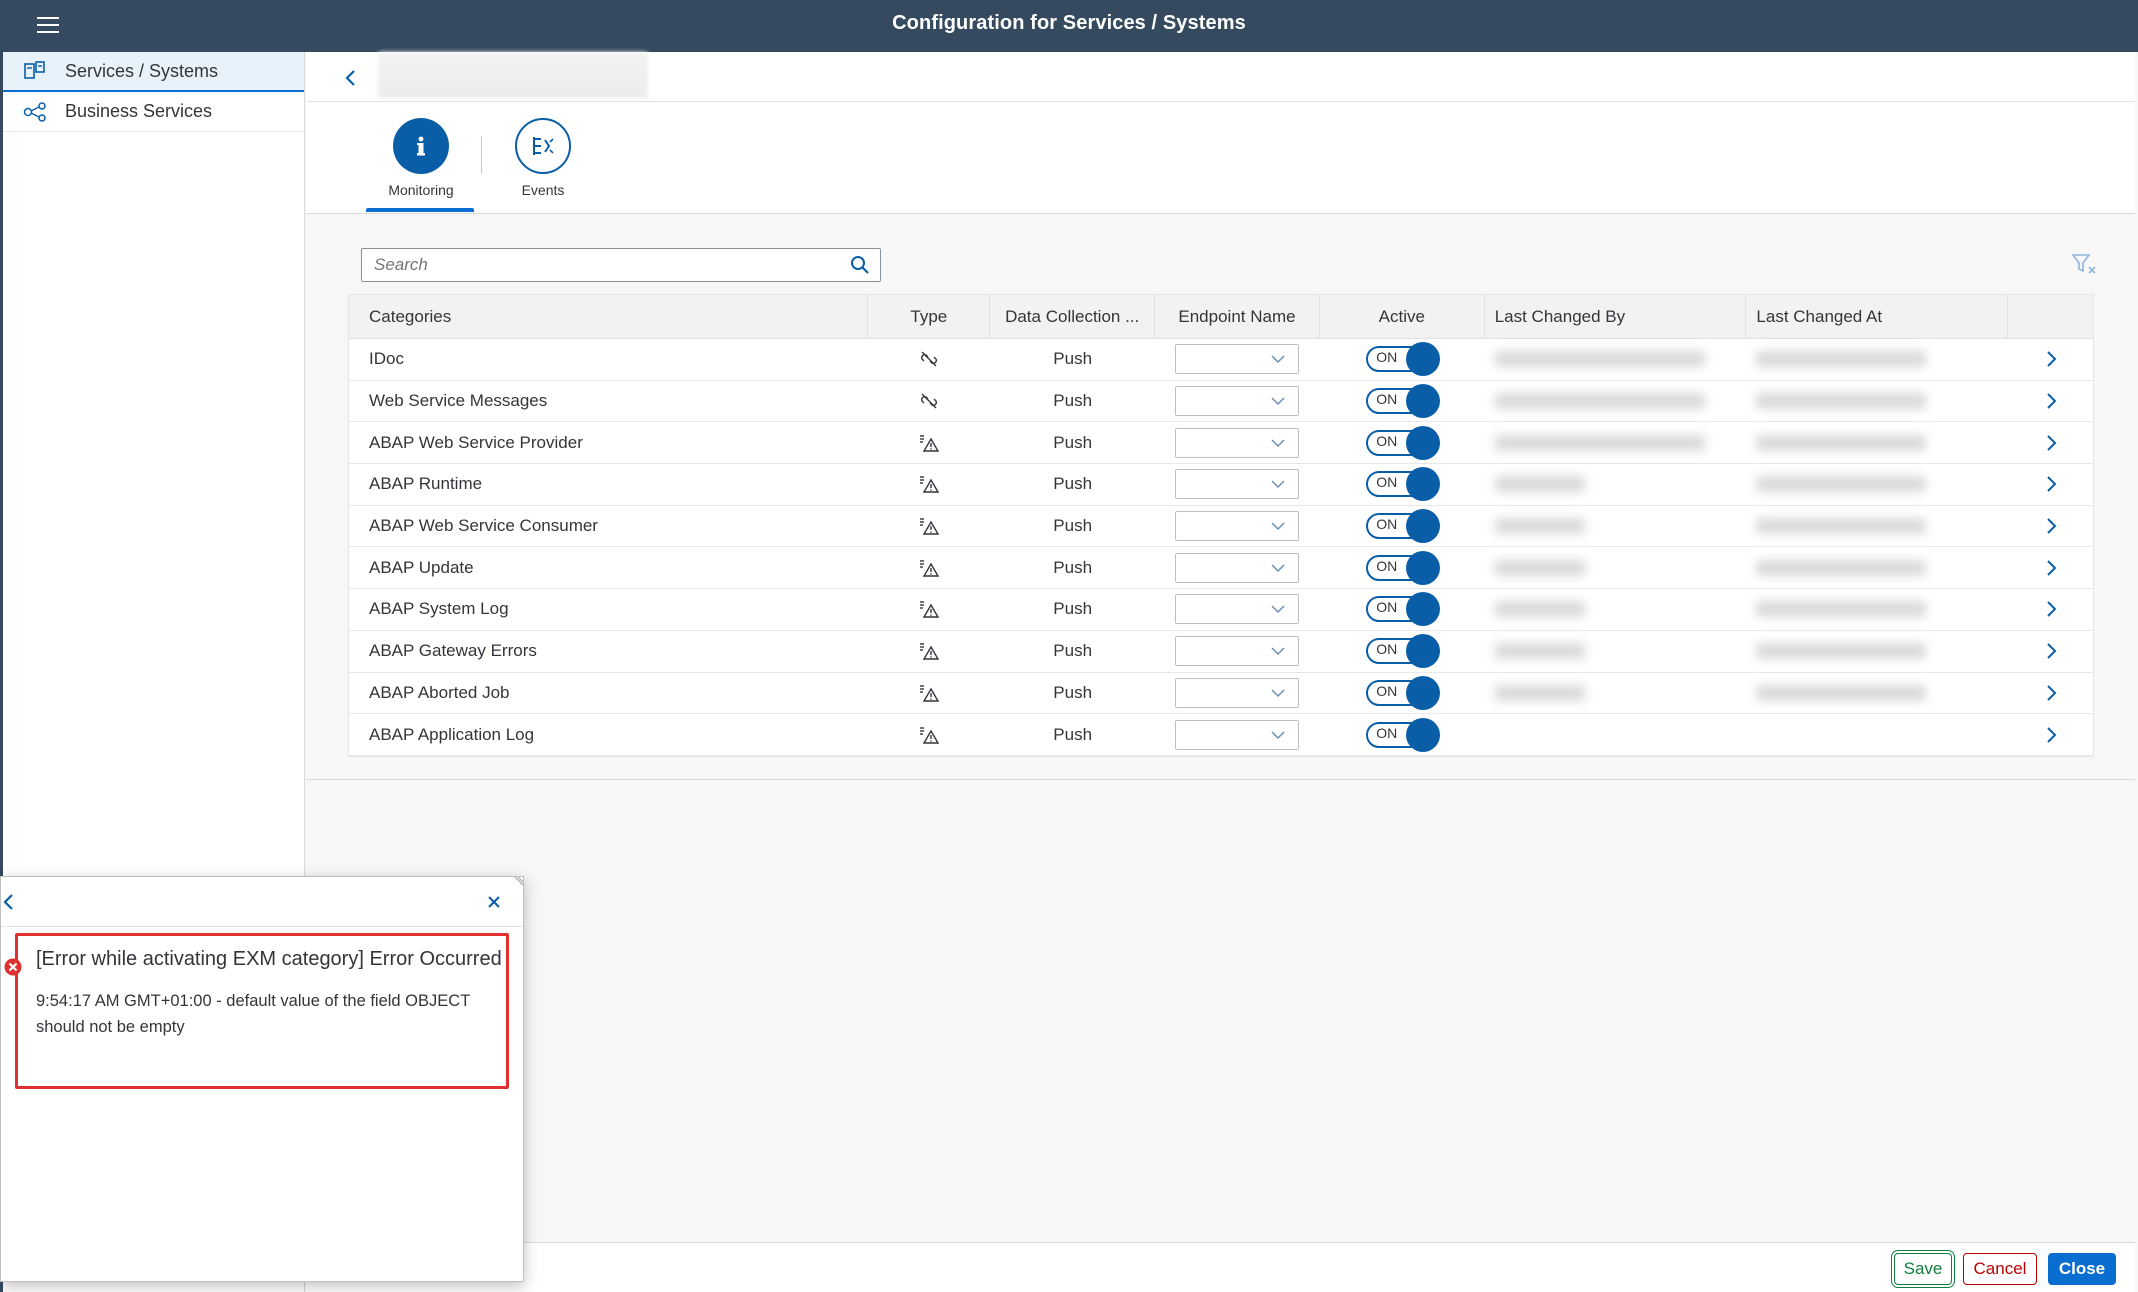 The width and height of the screenshot is (2138, 1292). What do you see at coordinates (439, 692) in the screenshot?
I see `cell-category: ABAP Aborted Job` at bounding box center [439, 692].